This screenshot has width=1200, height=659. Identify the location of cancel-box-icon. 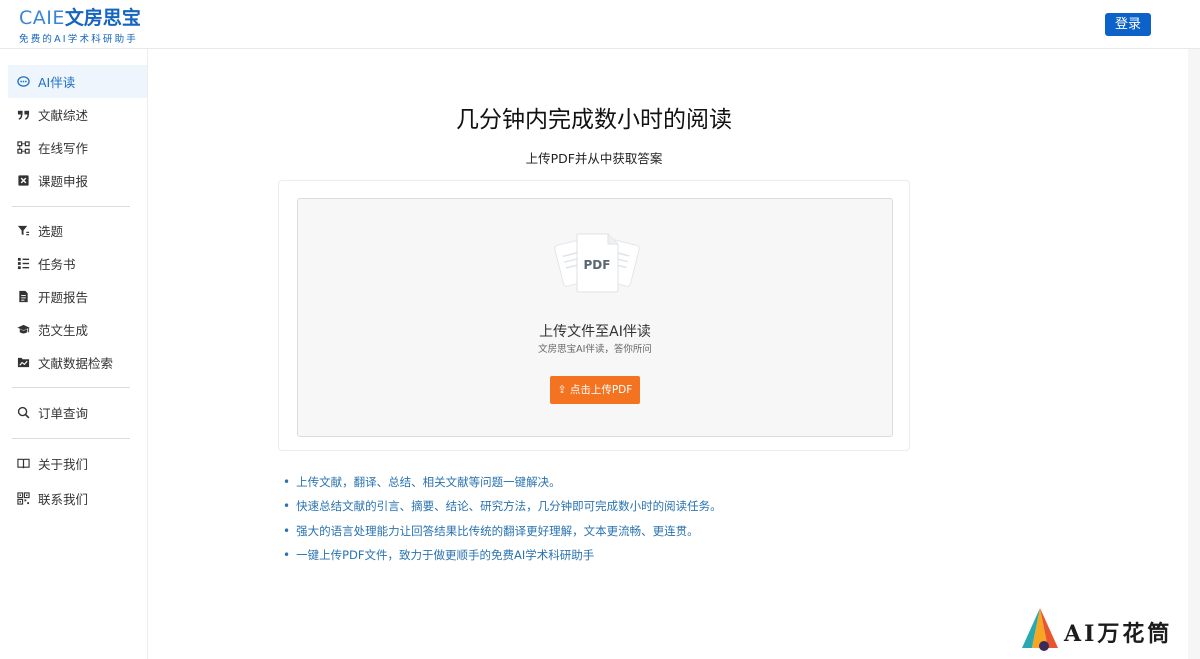
(23, 180).